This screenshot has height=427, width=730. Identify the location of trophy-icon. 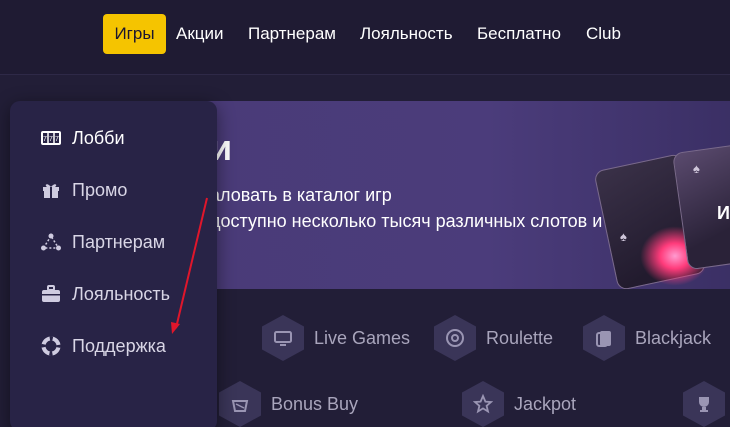
(704, 404).